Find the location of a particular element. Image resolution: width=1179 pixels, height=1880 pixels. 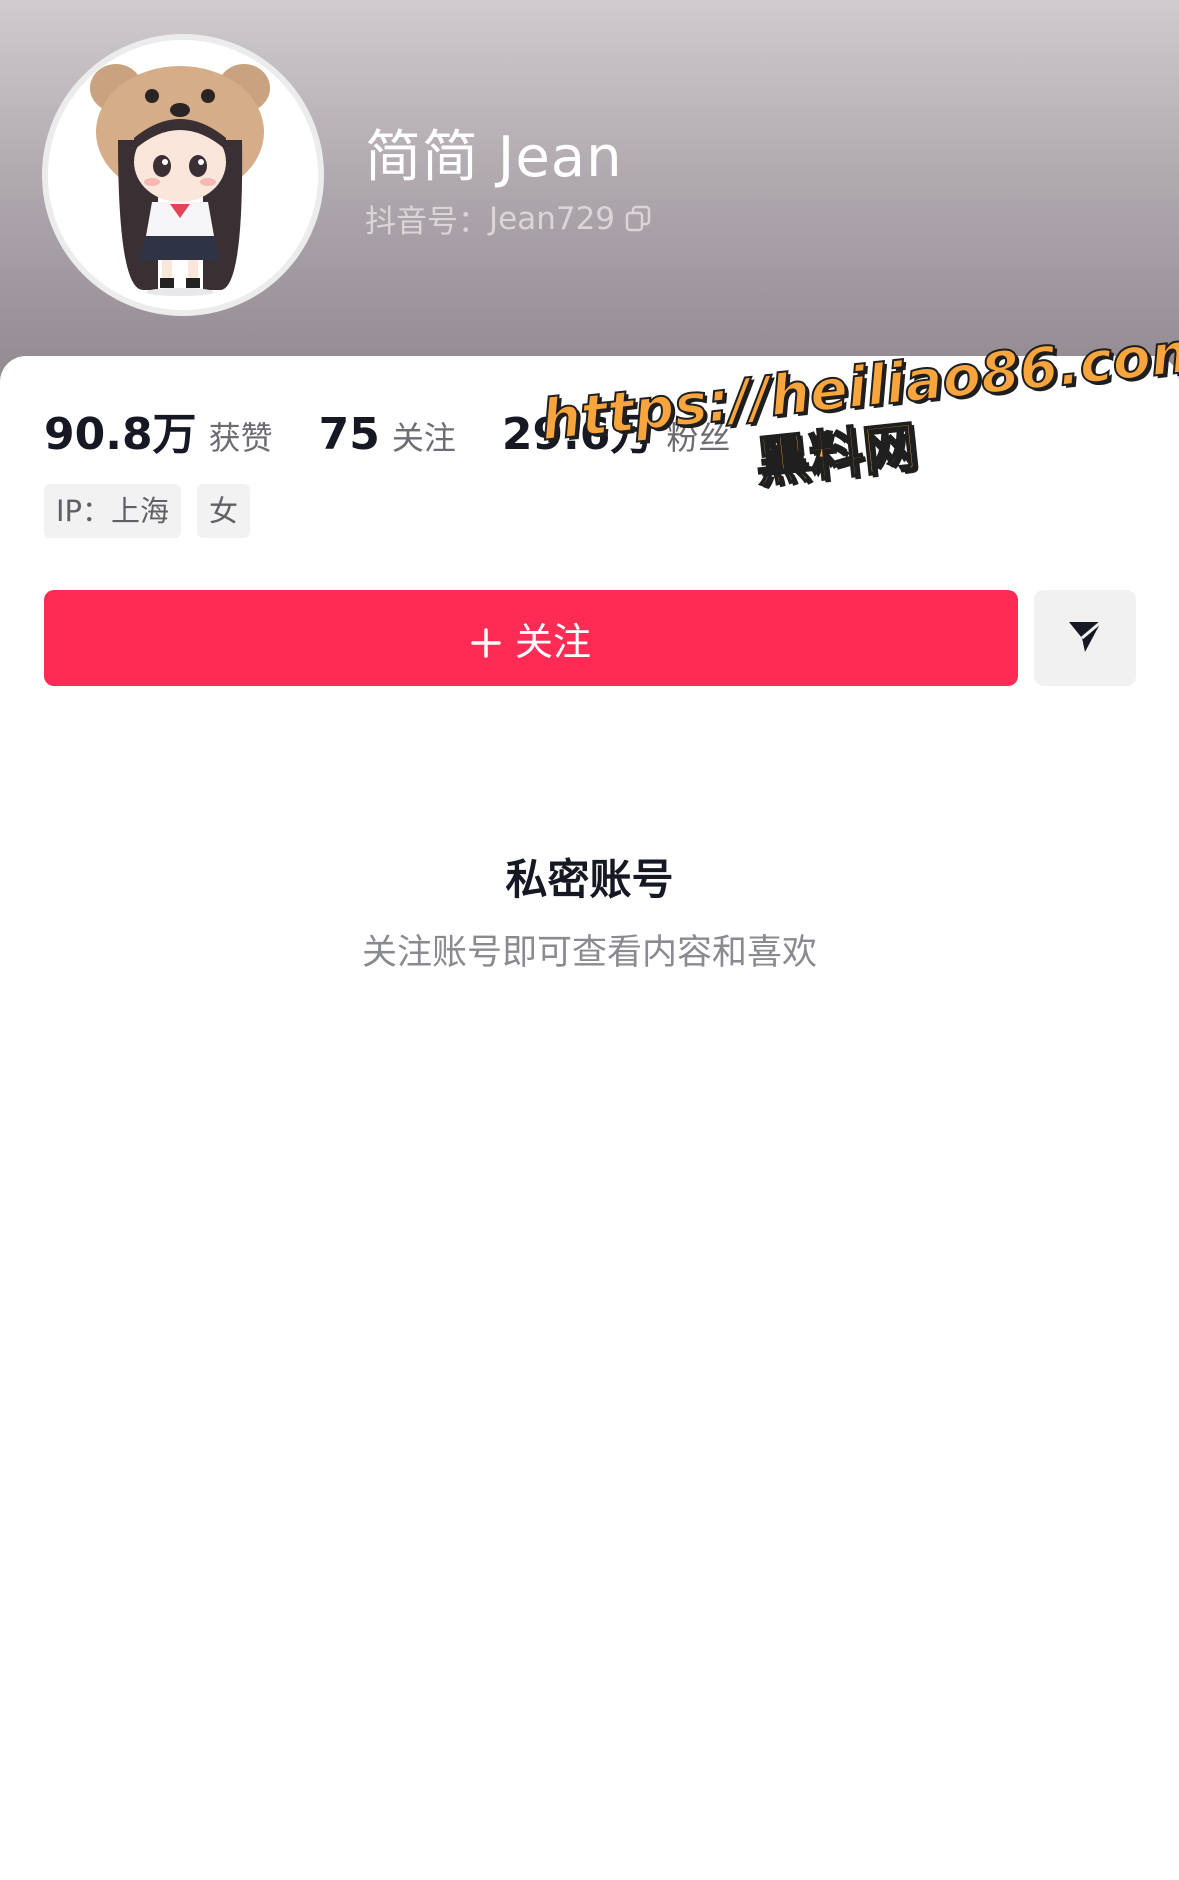

profile-tags: IP：上海 女 is located at coordinates (147, 511).